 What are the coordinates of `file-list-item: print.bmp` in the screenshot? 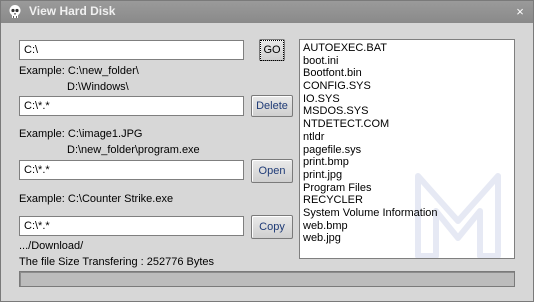 It's located at (408, 162).